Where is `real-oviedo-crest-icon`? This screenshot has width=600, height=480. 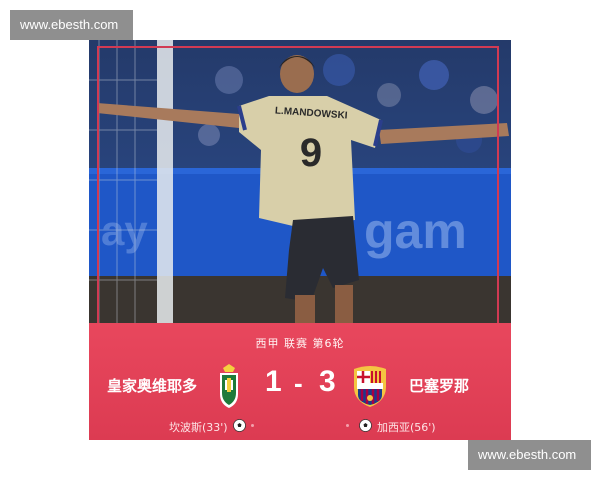
real-oviedo-crest-icon is located at coordinates (229, 386).